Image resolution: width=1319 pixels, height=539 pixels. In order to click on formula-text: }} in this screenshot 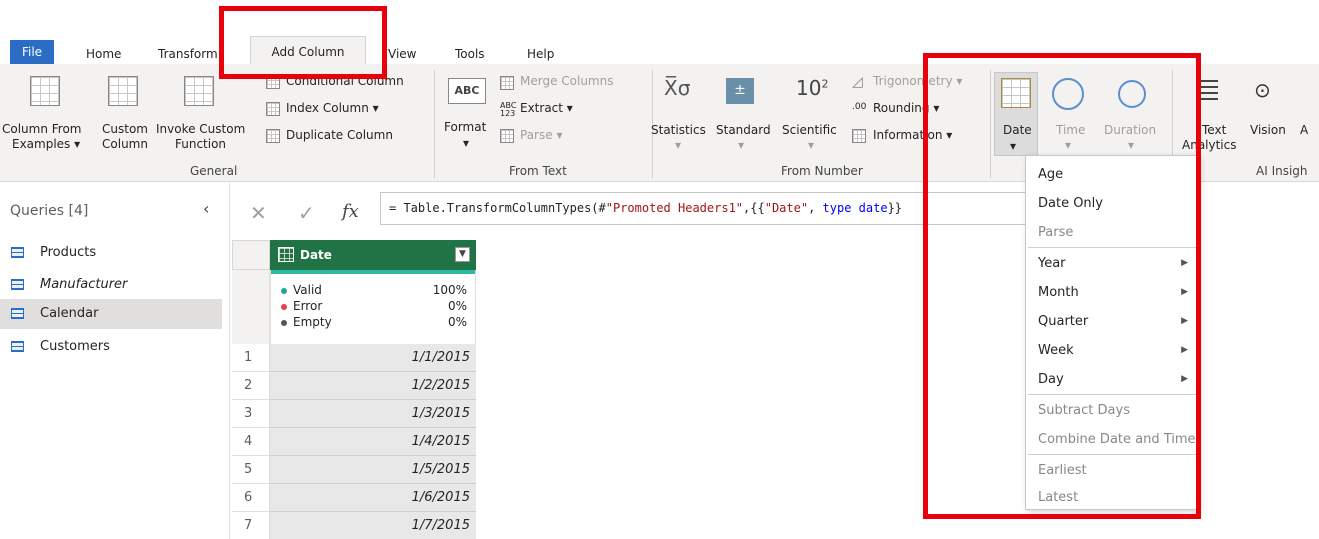, I will do `click(895, 208)`.